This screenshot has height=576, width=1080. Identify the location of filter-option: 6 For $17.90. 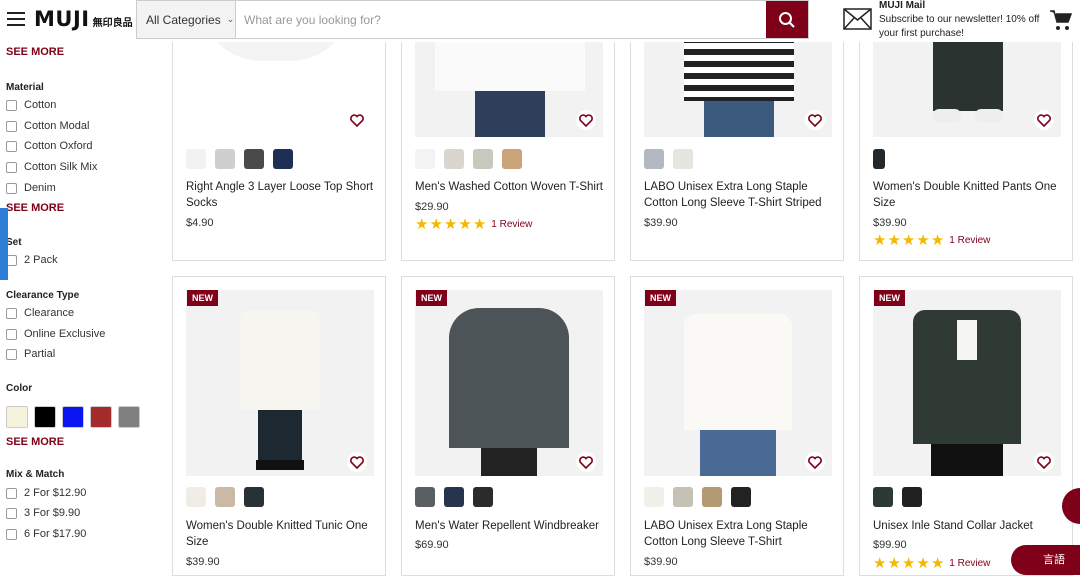
(46, 534).